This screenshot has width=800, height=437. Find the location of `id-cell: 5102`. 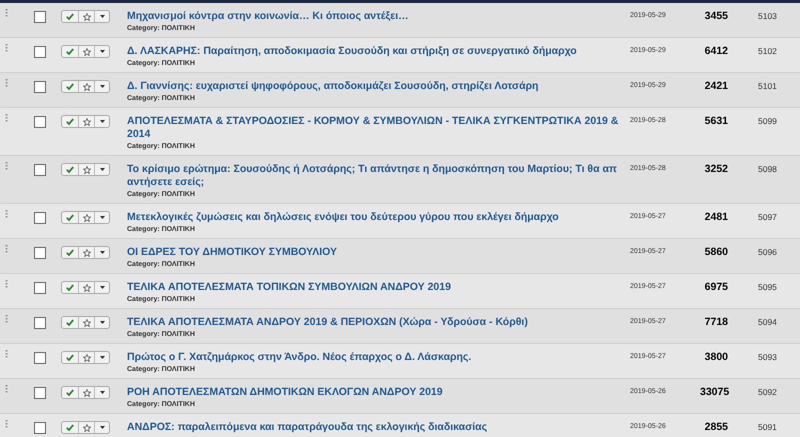

id-cell: 5102 is located at coordinates (767, 51).